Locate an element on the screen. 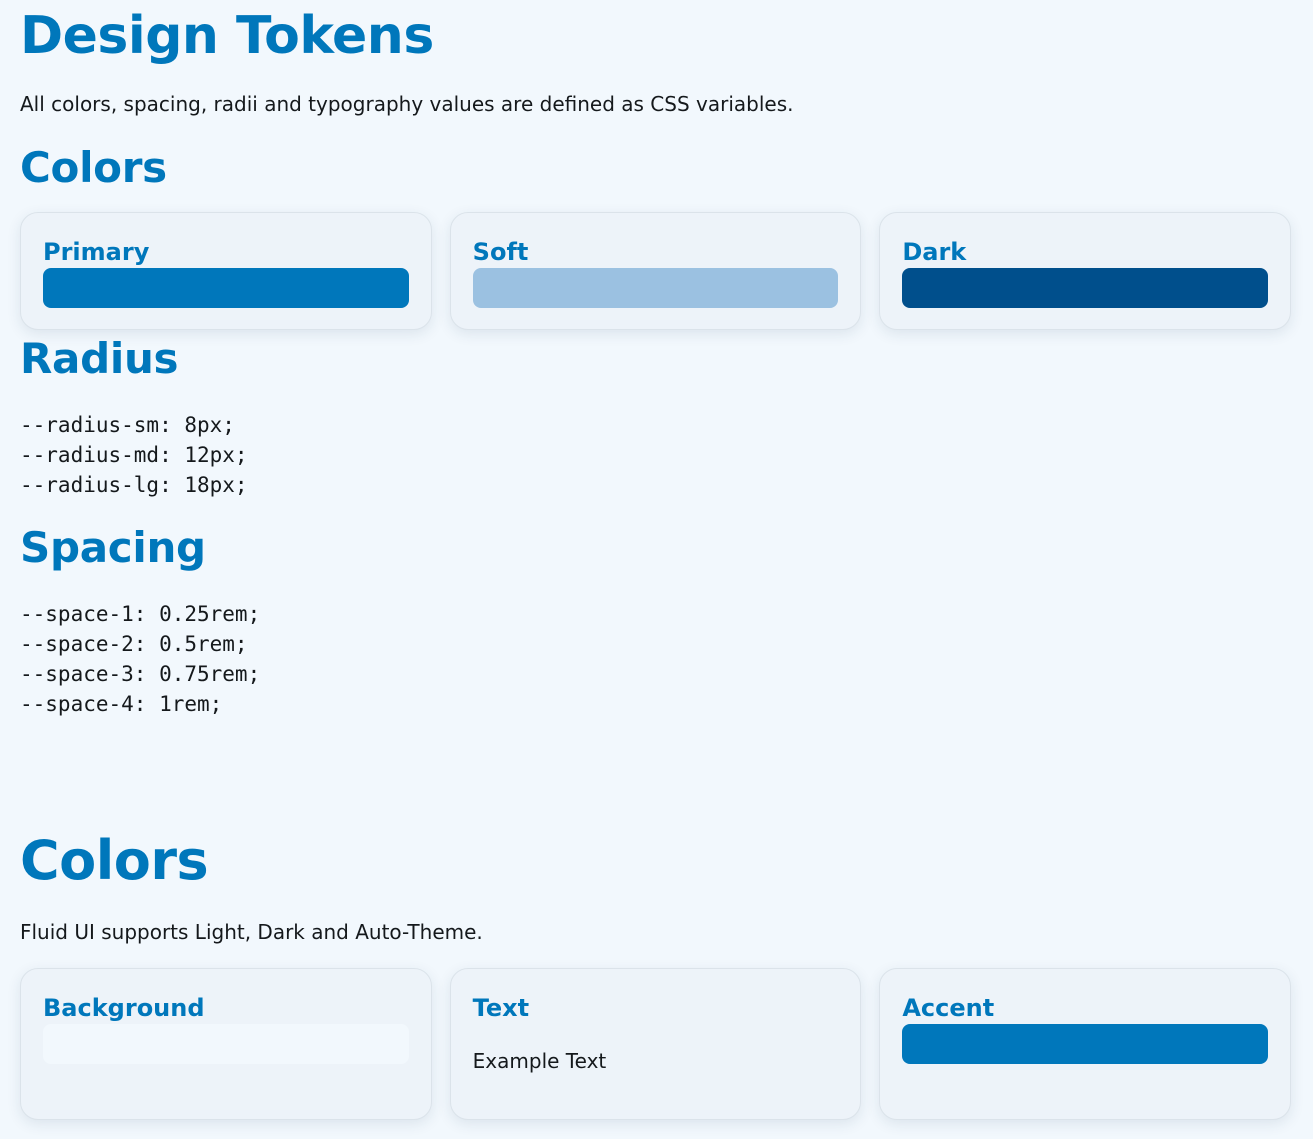  swatch-background is located at coordinates (226, 1044).